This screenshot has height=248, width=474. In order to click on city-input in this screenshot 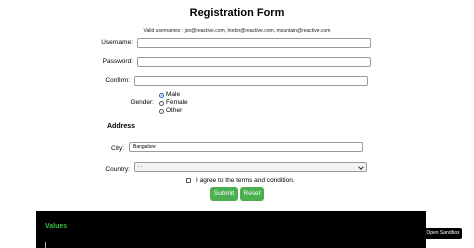, I will do `click(246, 147)`.